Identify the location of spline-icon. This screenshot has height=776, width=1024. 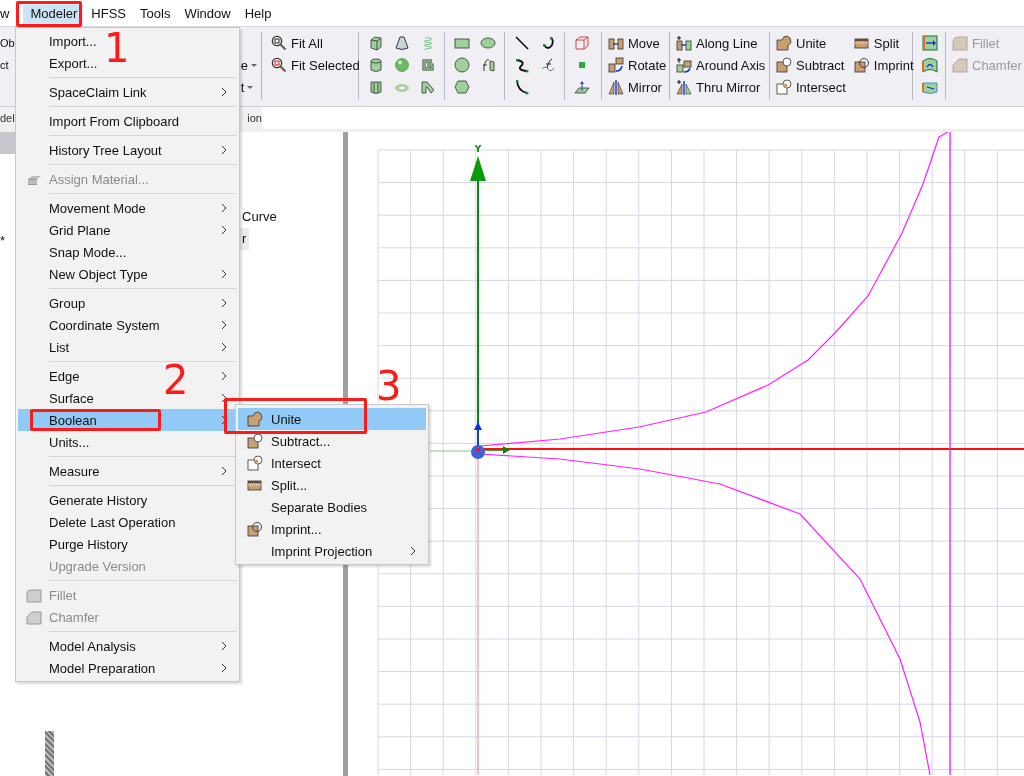
(522, 65).